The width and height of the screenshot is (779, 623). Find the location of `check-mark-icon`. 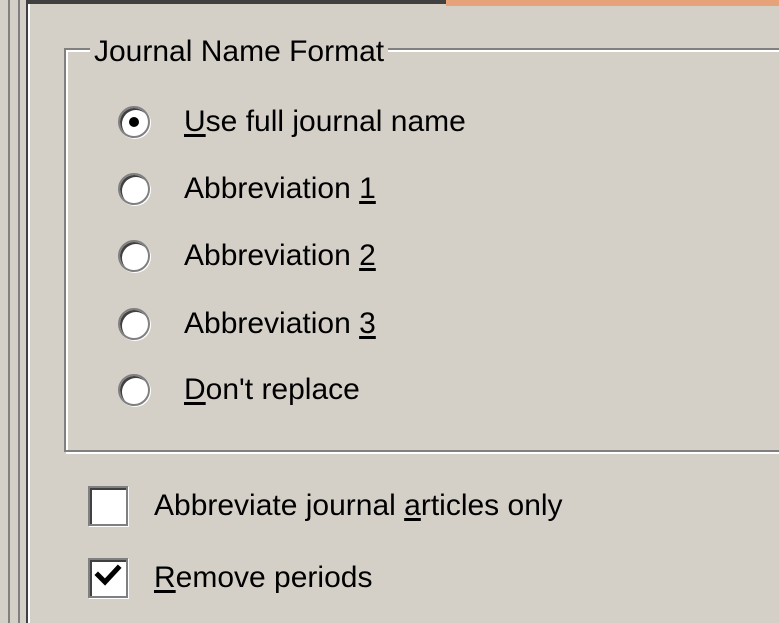

check-mark-icon is located at coordinates (108, 575).